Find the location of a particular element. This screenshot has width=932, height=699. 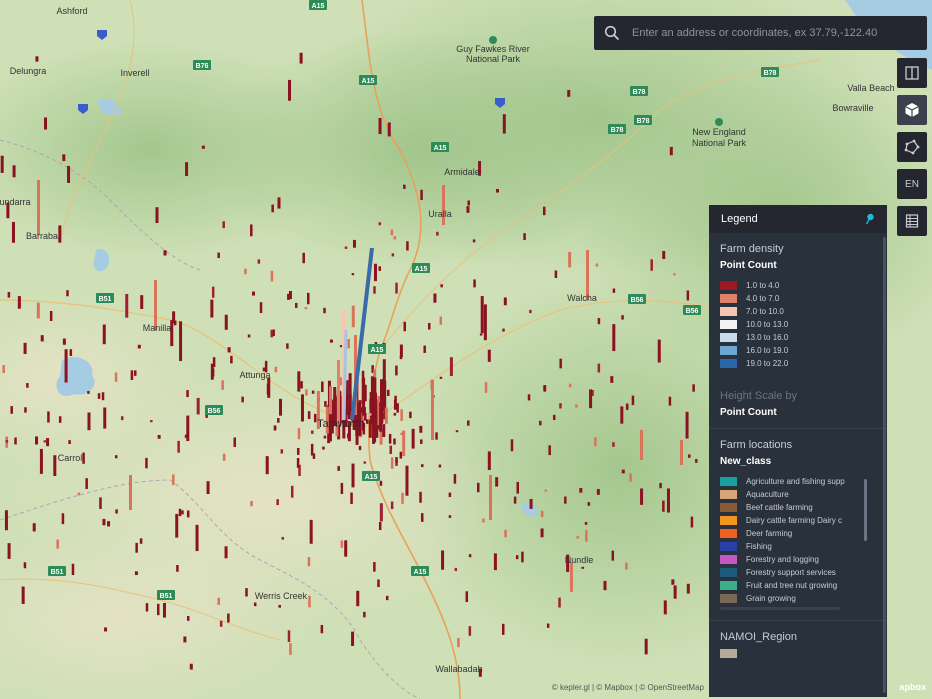

road-shield: B56 is located at coordinates (692, 310).